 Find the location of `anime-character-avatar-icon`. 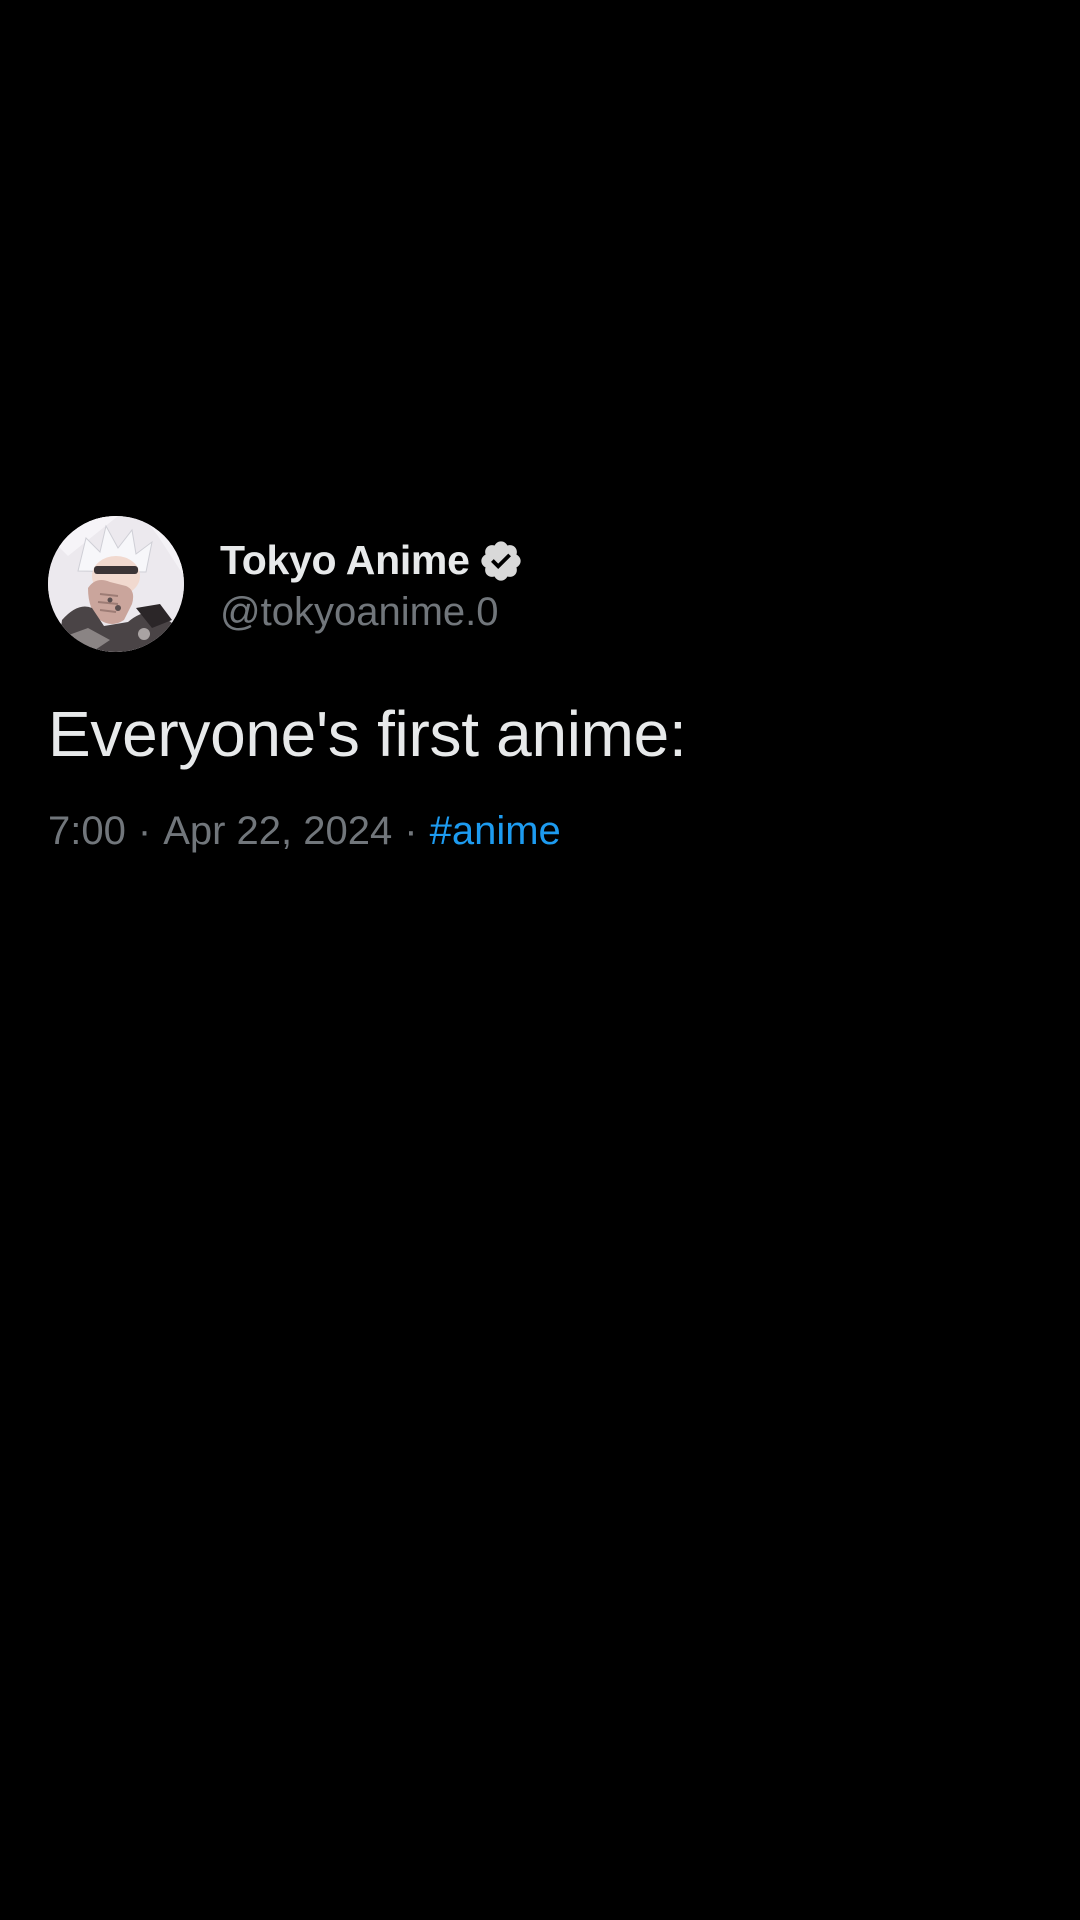

anime-character-avatar-icon is located at coordinates (116, 584).